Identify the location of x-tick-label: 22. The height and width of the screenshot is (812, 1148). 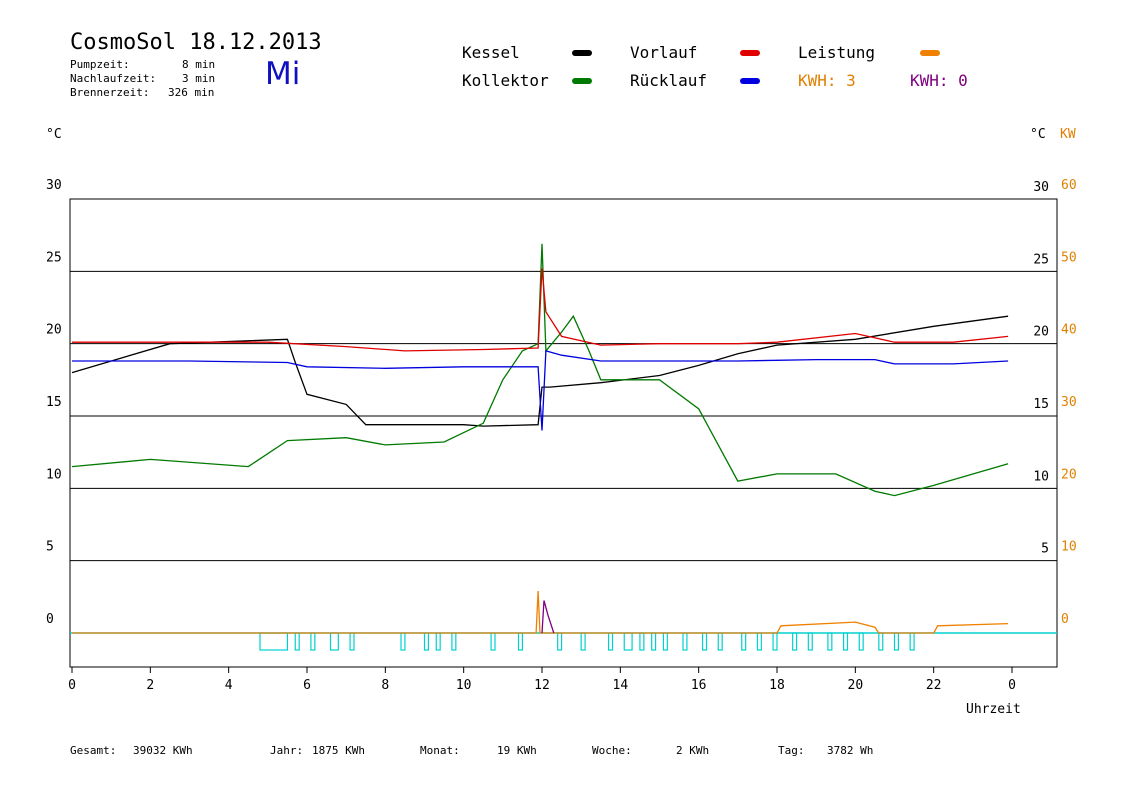
(934, 685).